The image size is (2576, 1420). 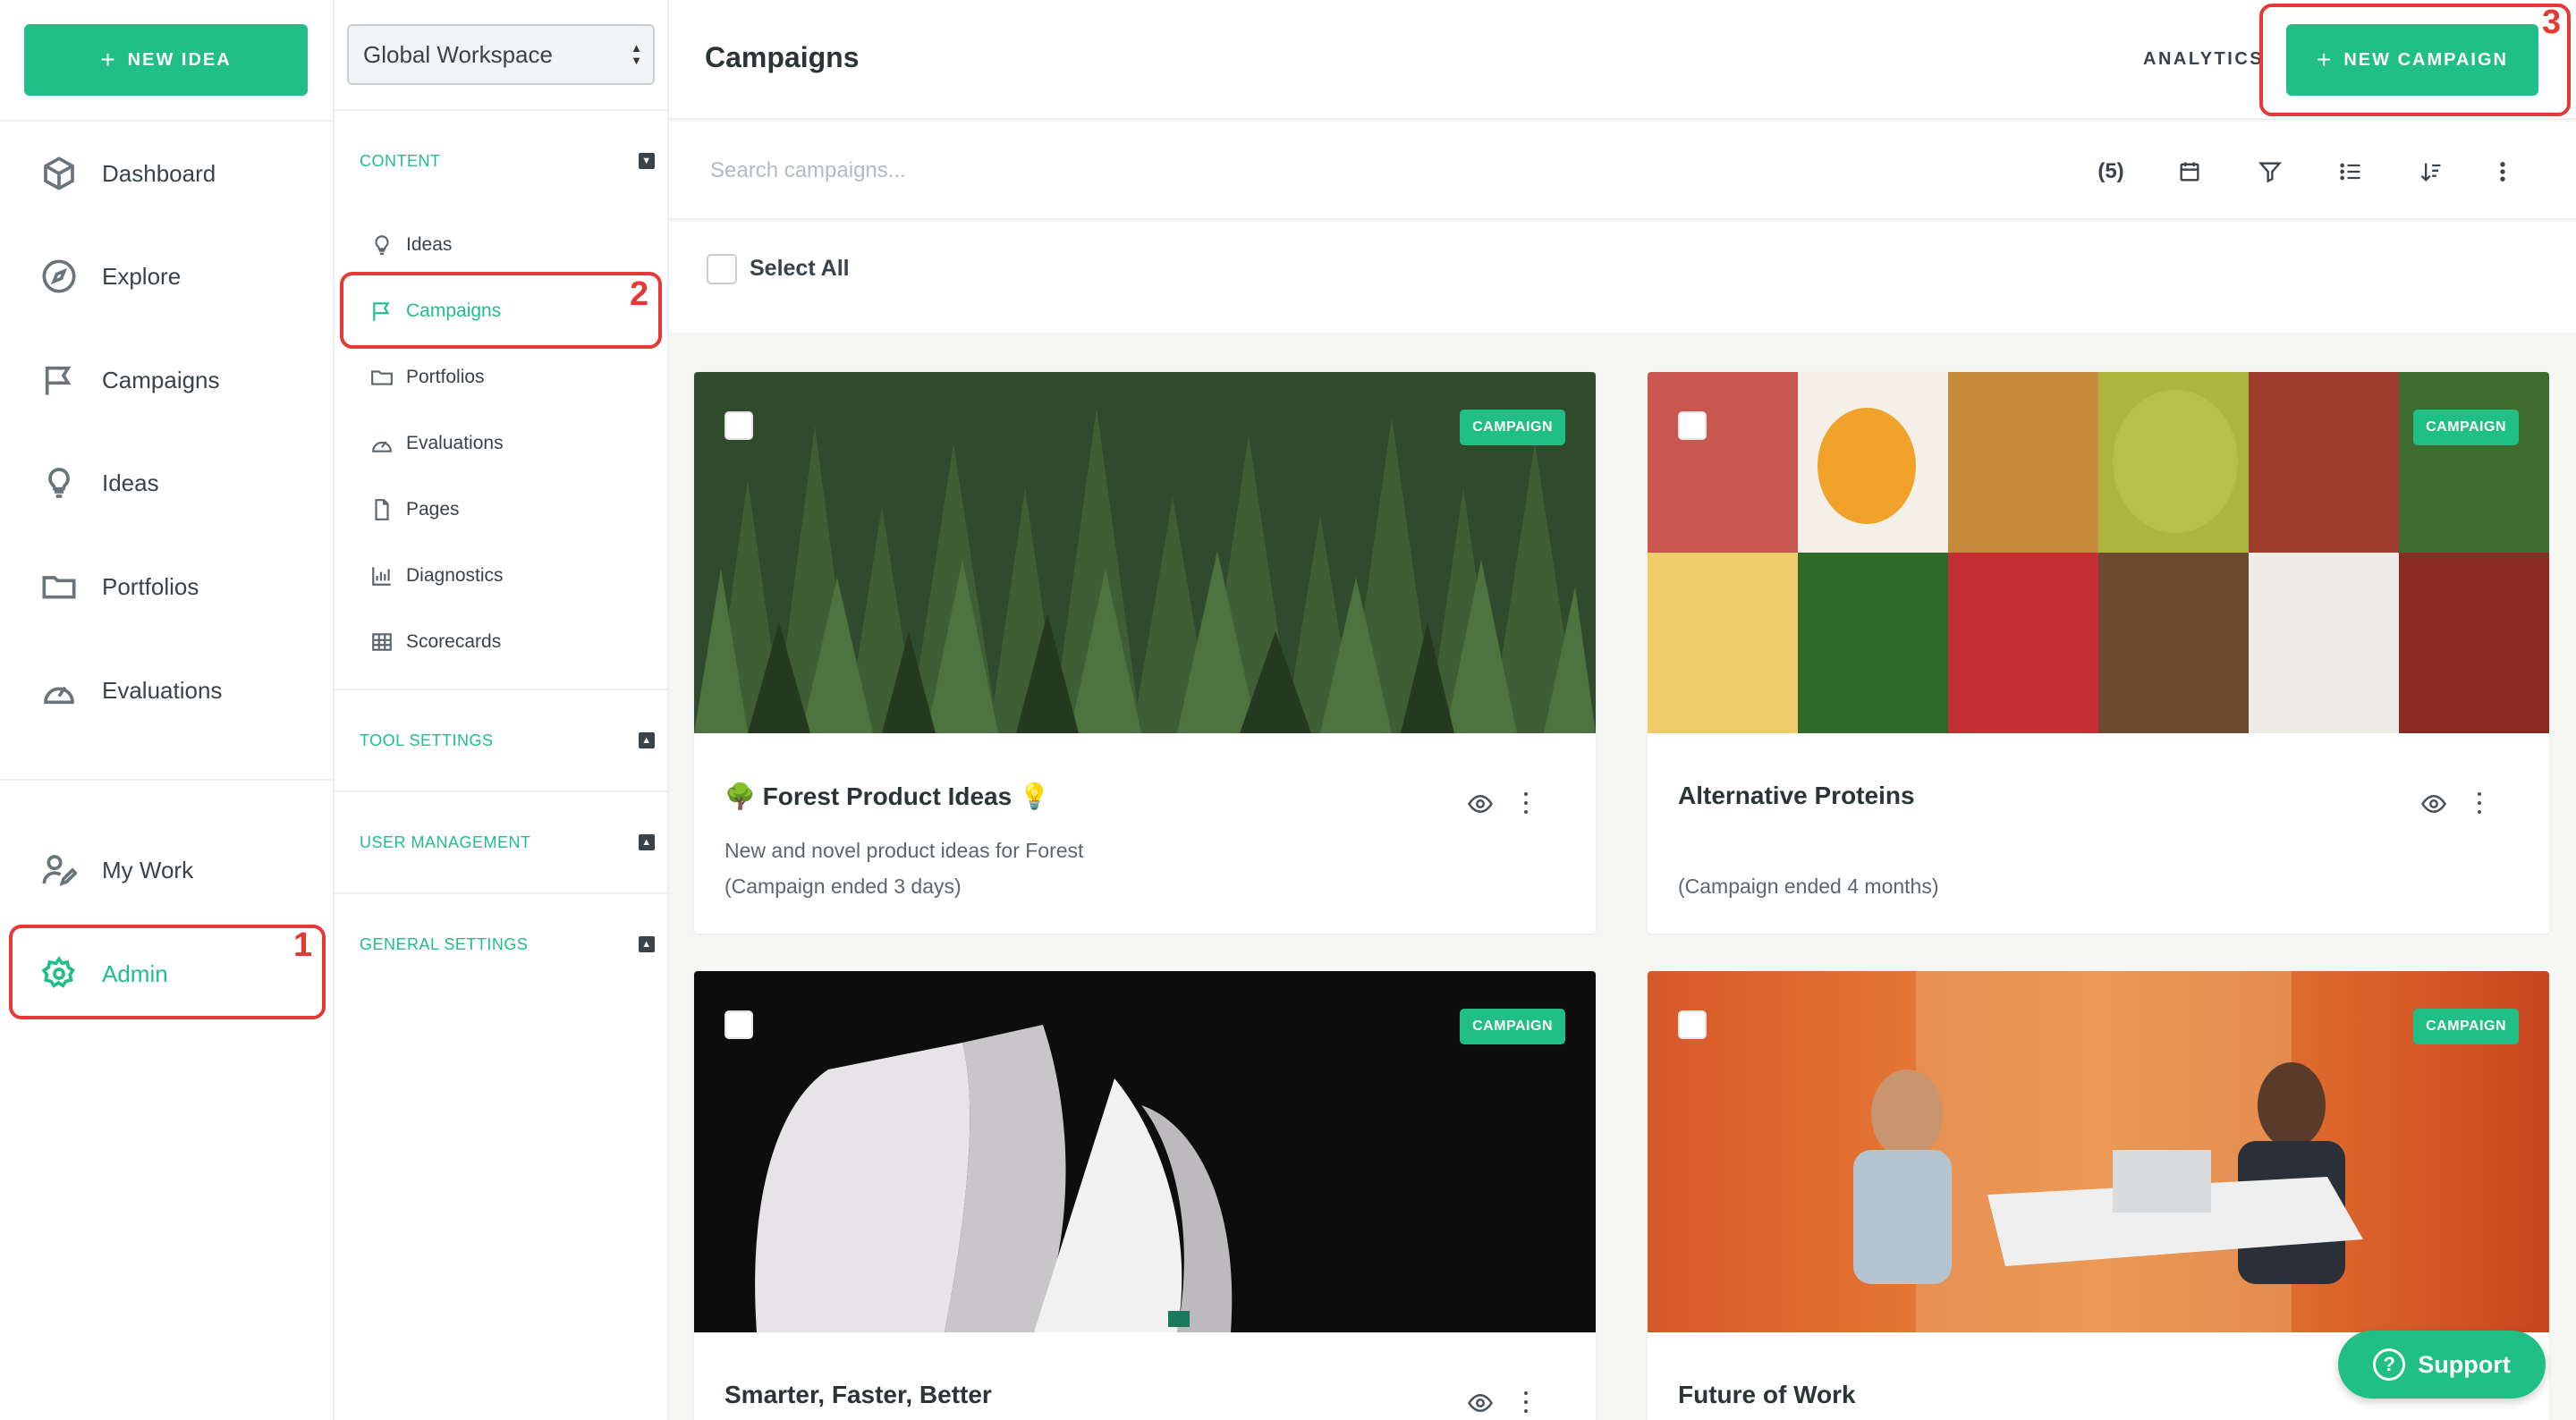 I want to click on nav-item-explore: Explore, so click(x=166, y=277).